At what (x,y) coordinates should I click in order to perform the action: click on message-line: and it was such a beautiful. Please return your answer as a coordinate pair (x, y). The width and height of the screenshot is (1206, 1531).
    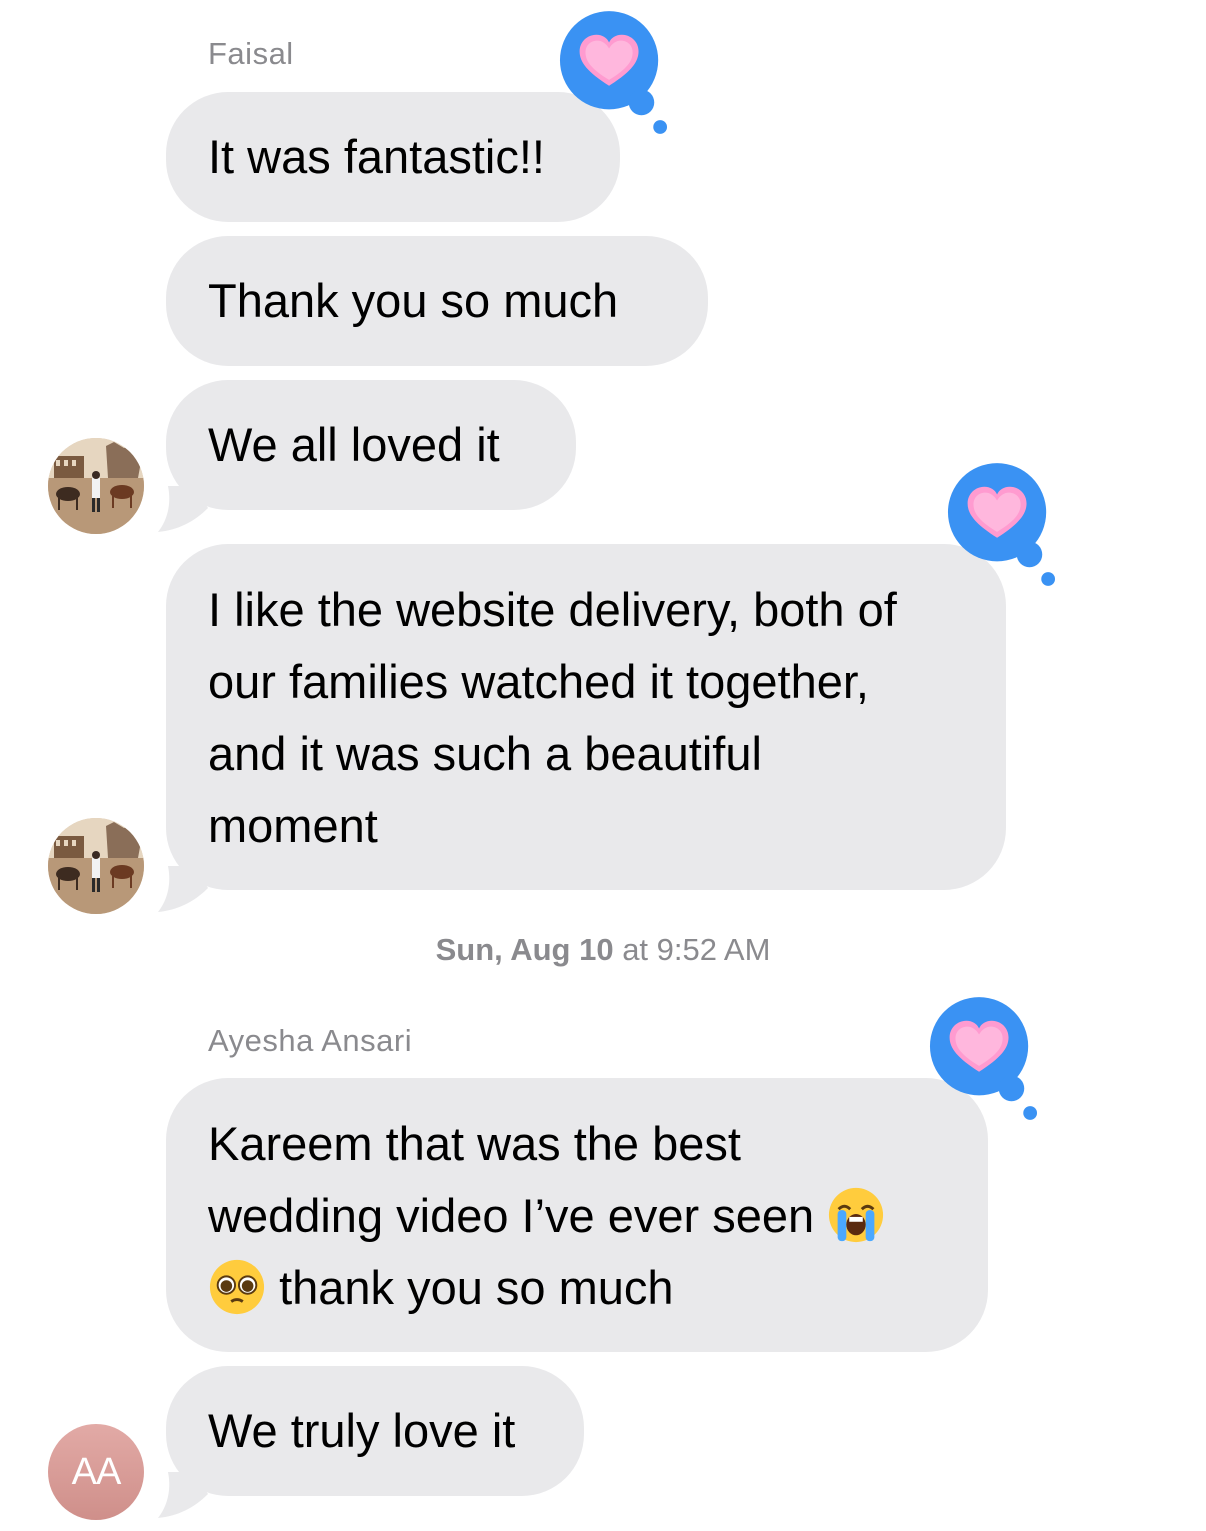
    Looking at the image, I should click on (485, 753).